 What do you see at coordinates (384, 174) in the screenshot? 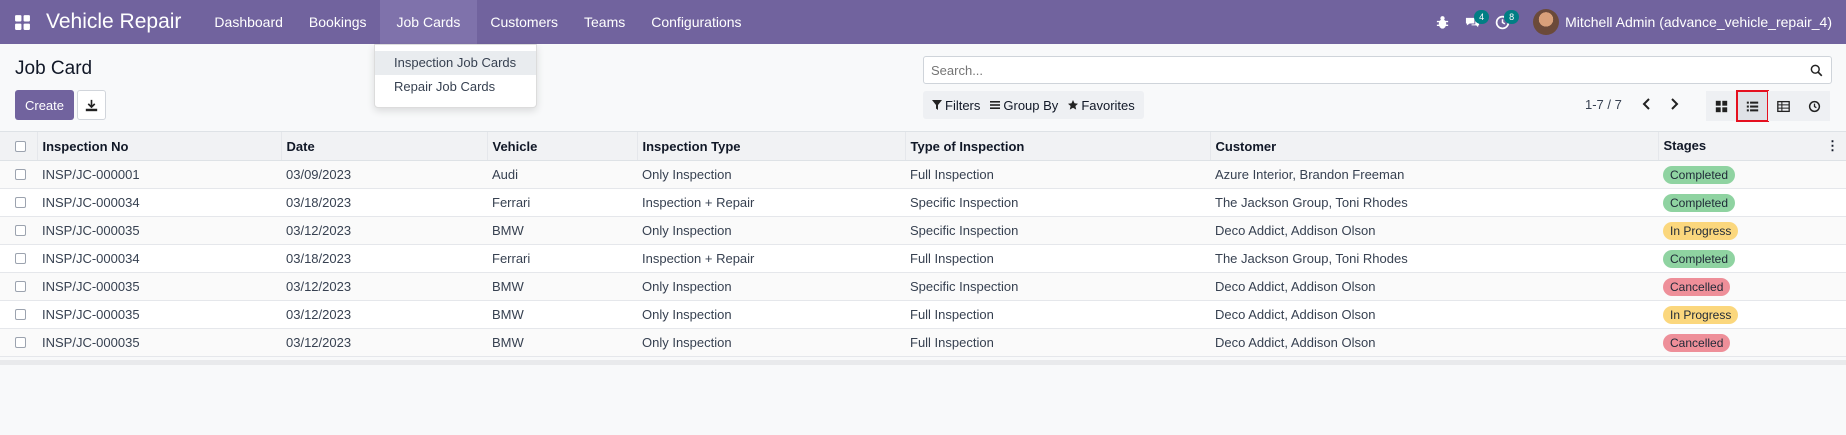
I see `cell-date: 03/09/2023` at bounding box center [384, 174].